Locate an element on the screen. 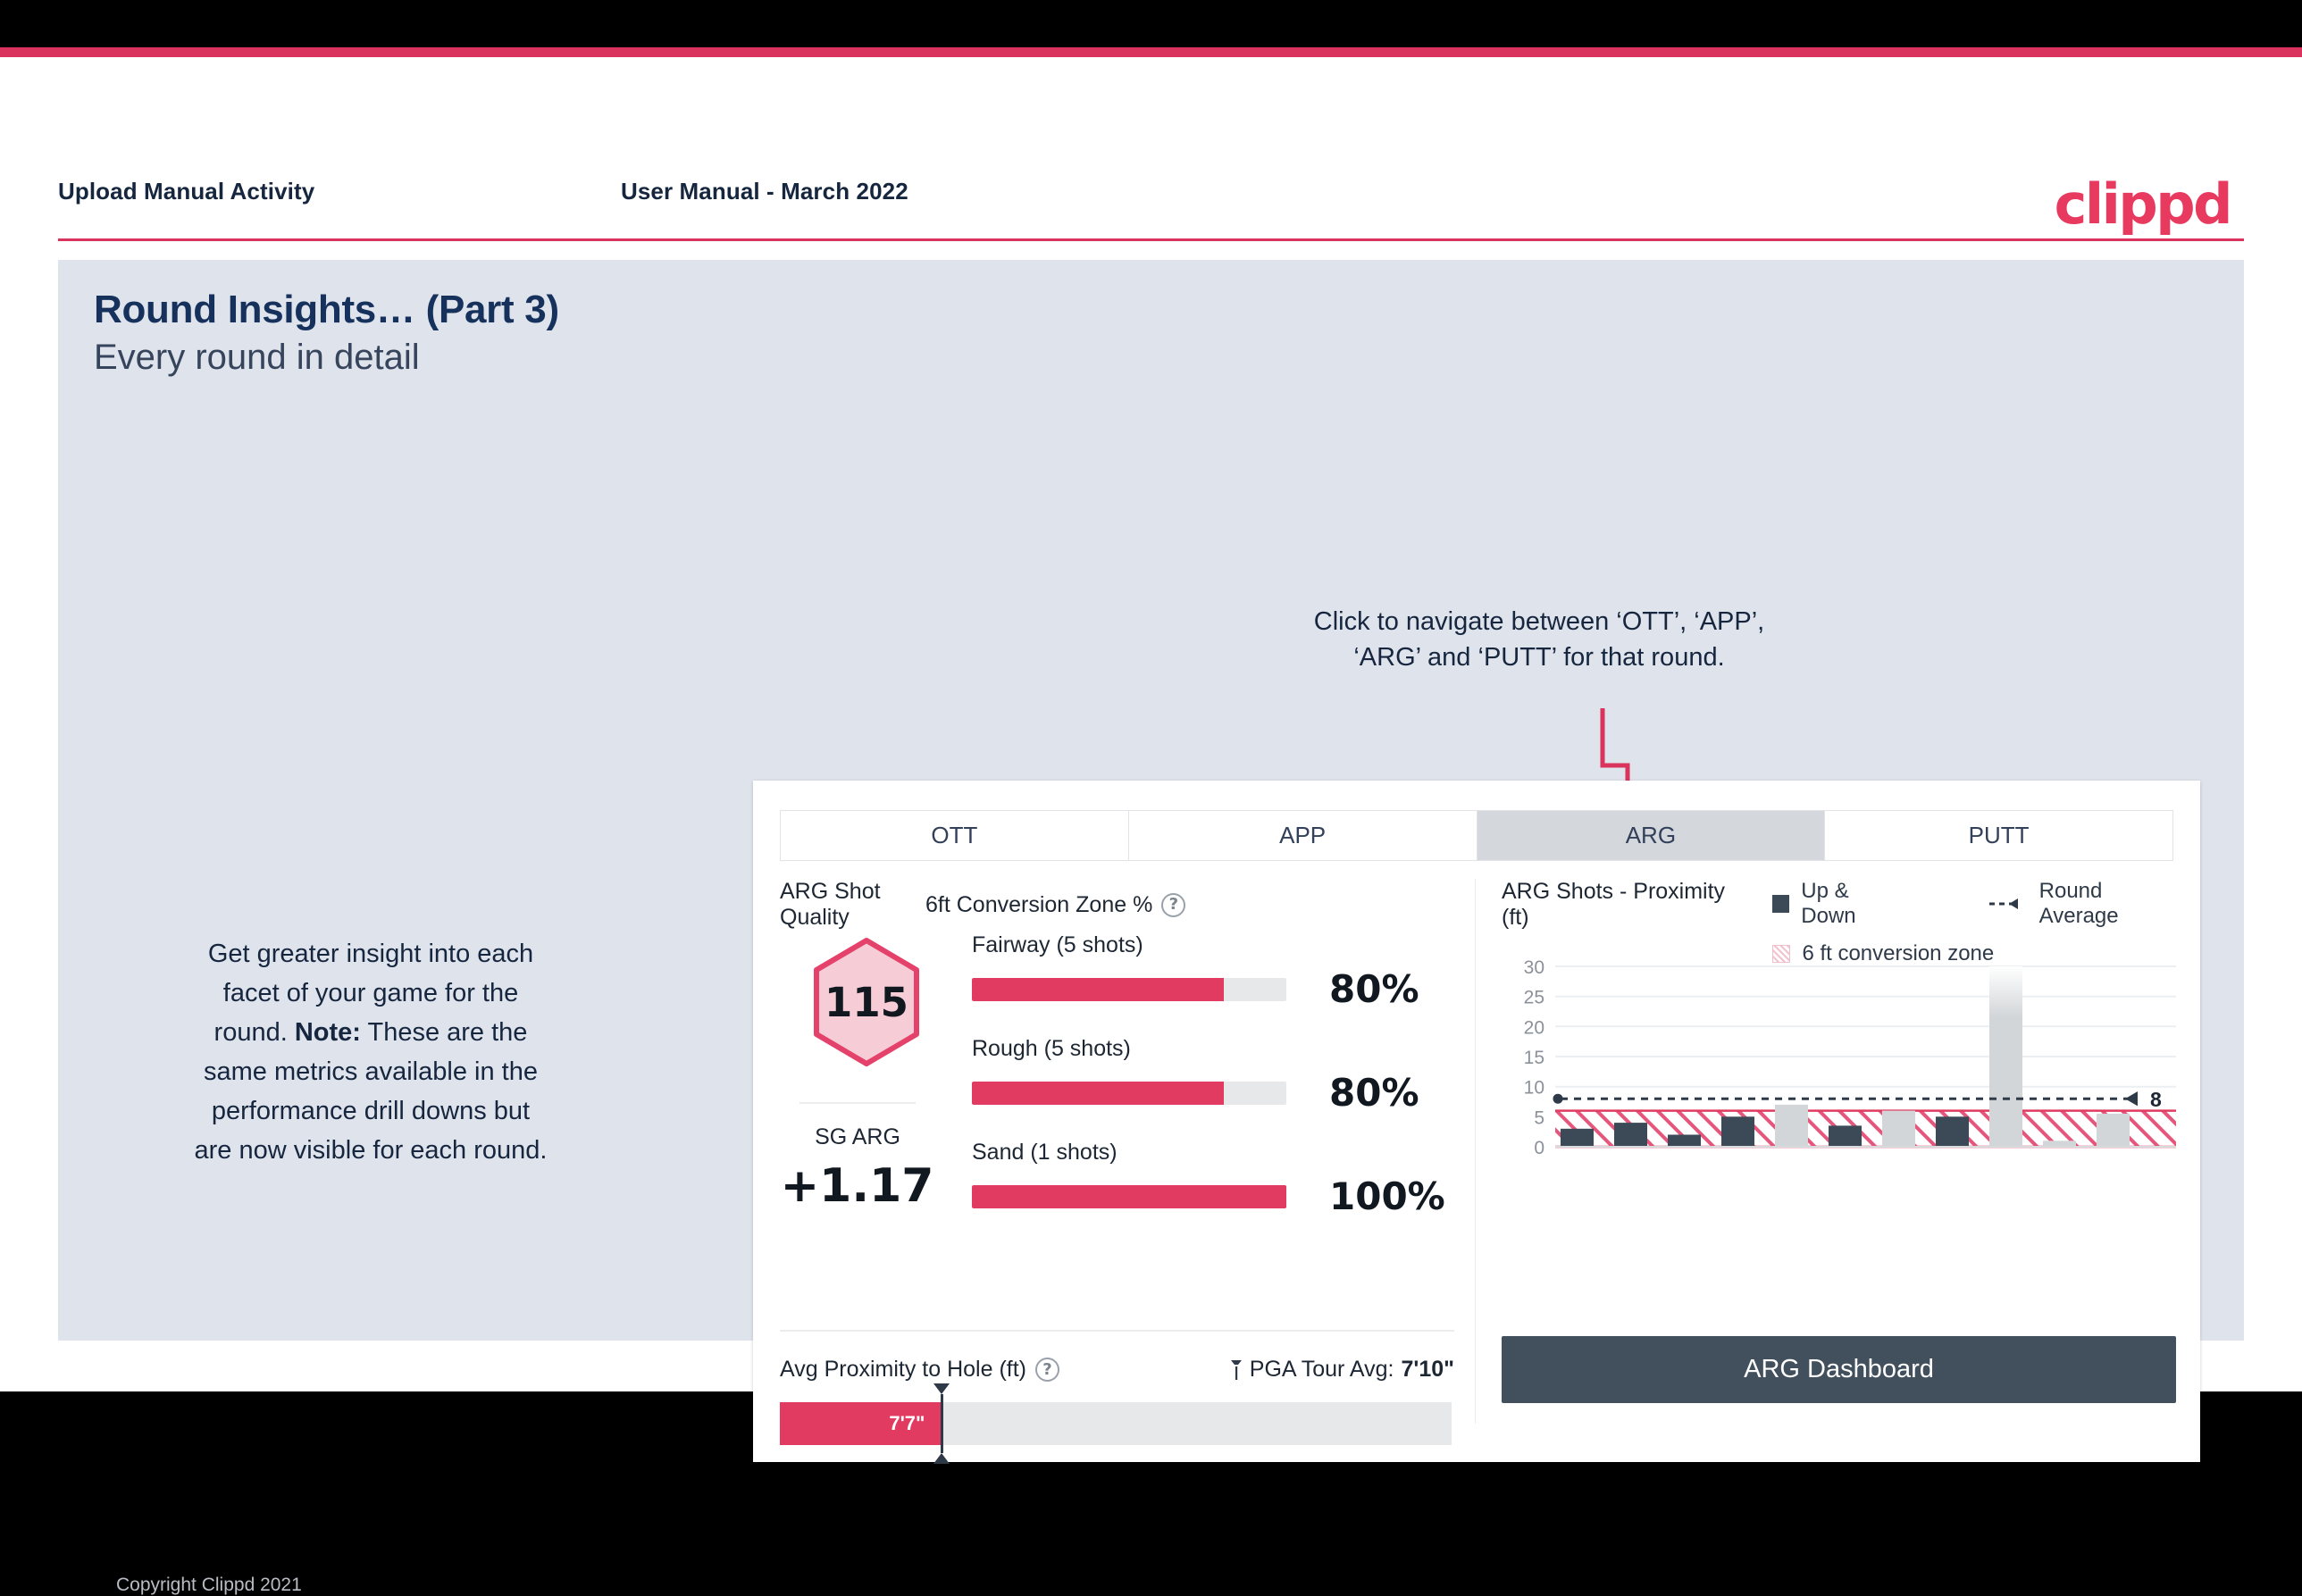 This screenshot has width=2302, height=1596. proximity-bar-value: 7'7" is located at coordinates (907, 1423).